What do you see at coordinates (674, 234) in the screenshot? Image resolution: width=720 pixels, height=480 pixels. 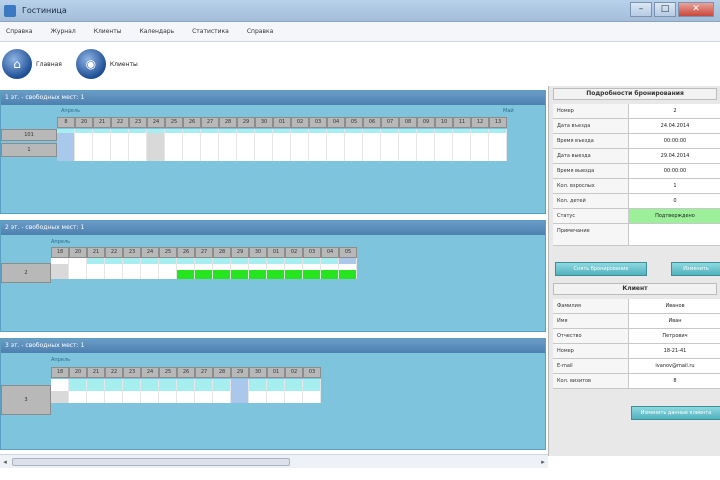 I see `booking-note` at bounding box center [674, 234].